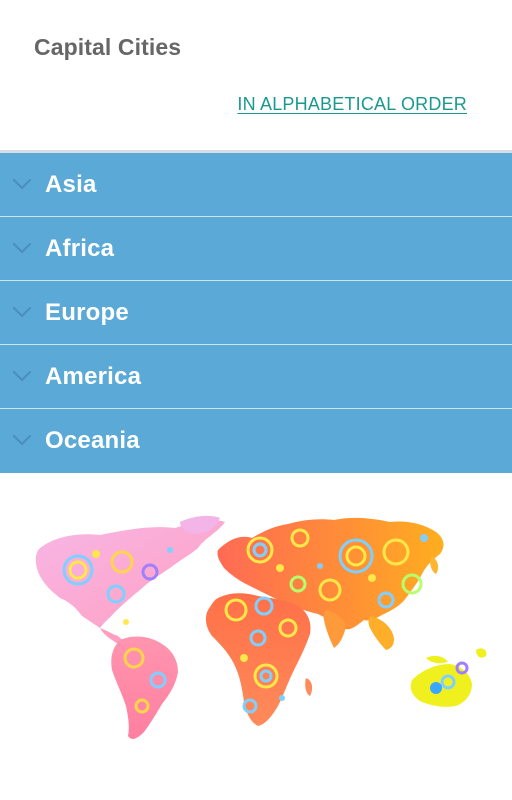 Image resolution: width=512 pixels, height=800 pixels. Describe the element at coordinates (437, 659) in the screenshot. I see `new-guinea-shape` at that location.